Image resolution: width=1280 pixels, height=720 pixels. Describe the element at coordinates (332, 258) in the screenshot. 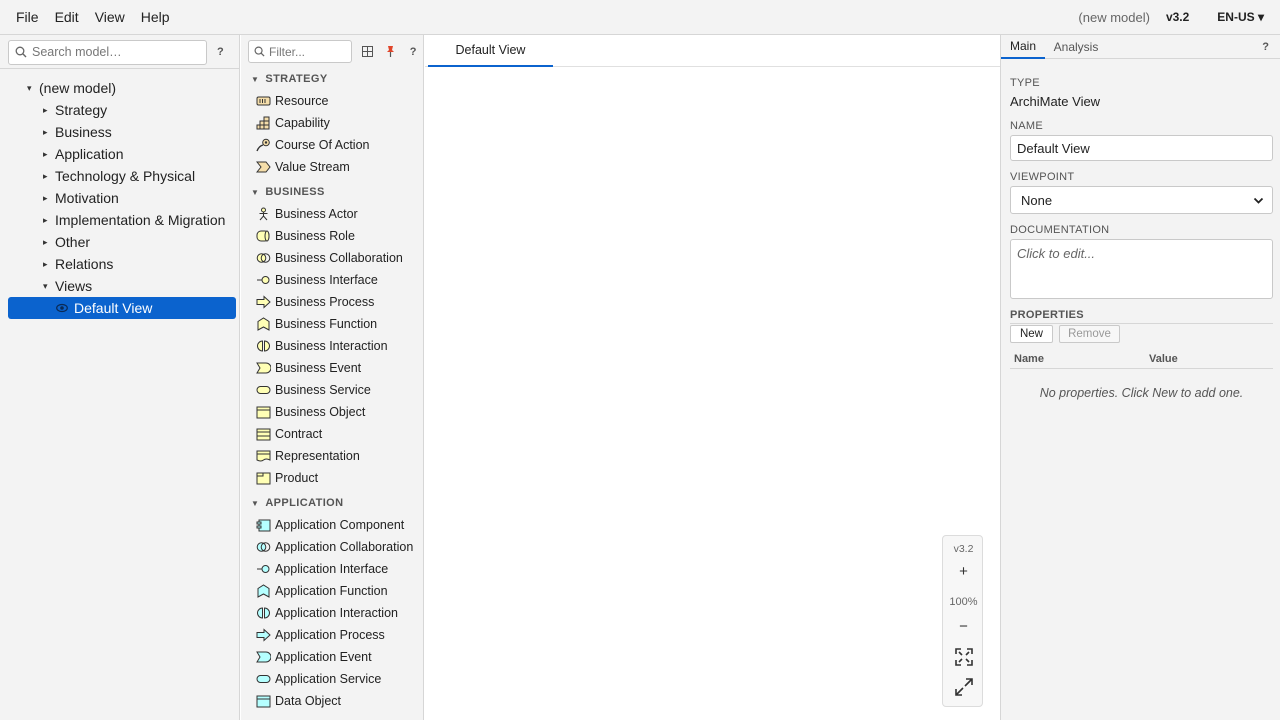

I see `palette-item-business-collaboration: Business Collaboration` at that location.